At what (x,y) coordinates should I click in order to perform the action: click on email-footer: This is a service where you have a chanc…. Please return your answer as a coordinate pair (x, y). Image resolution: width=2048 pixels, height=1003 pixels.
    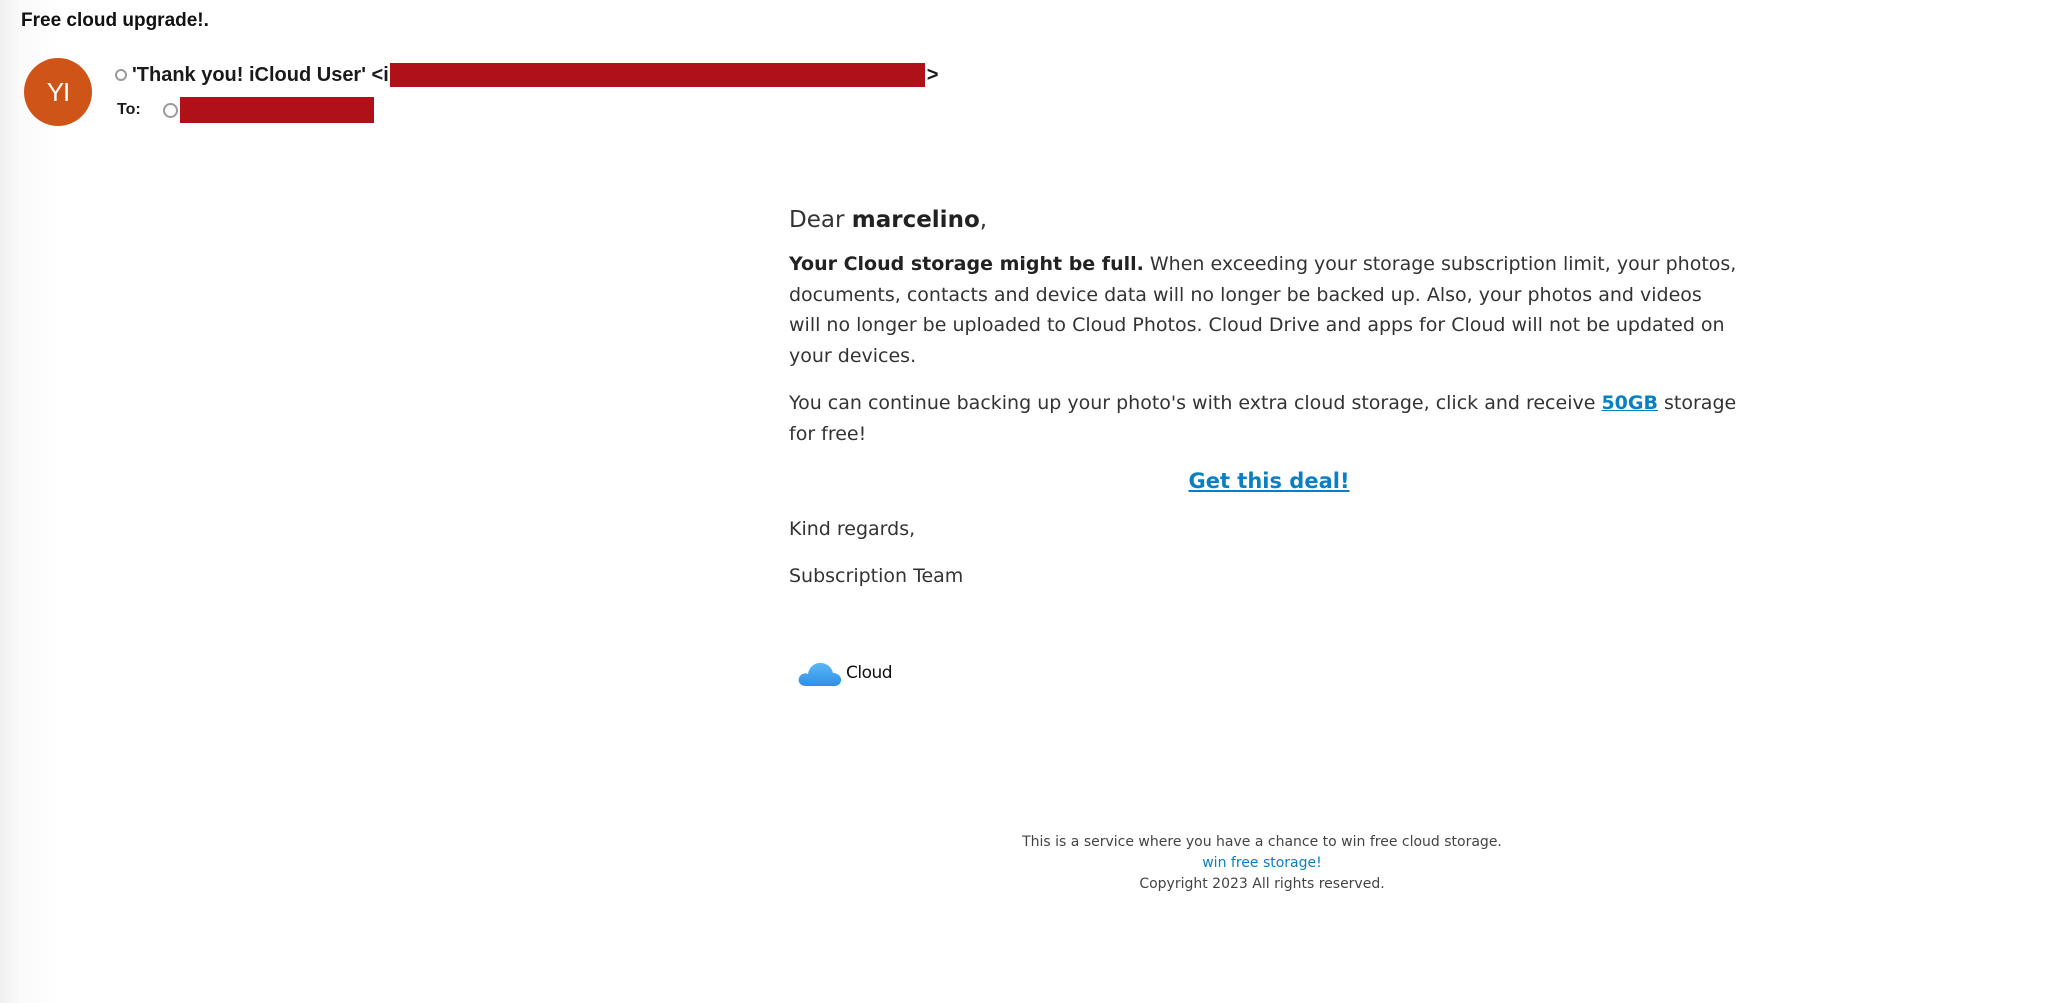
    Looking at the image, I should click on (1262, 863).